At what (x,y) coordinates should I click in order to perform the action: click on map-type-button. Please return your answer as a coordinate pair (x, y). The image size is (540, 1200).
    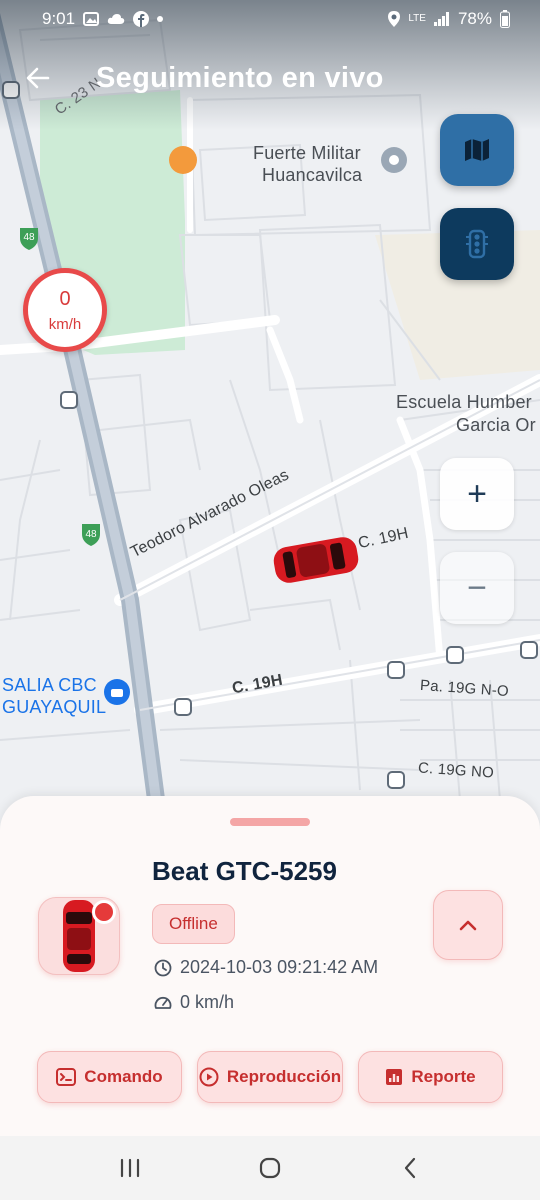
    Looking at the image, I should click on (477, 150).